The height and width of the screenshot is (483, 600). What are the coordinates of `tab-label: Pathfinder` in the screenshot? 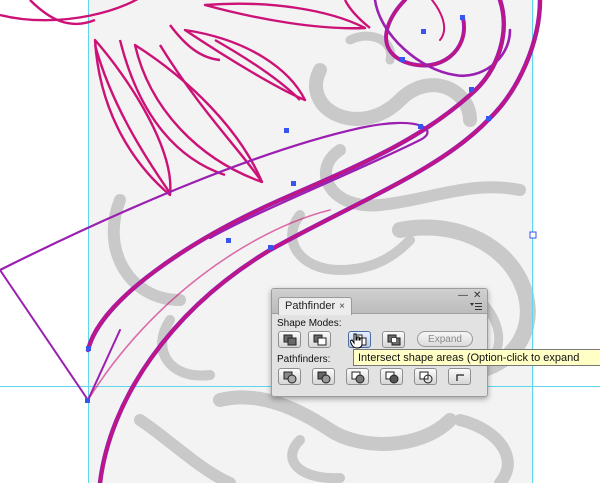 It's located at (310, 306).